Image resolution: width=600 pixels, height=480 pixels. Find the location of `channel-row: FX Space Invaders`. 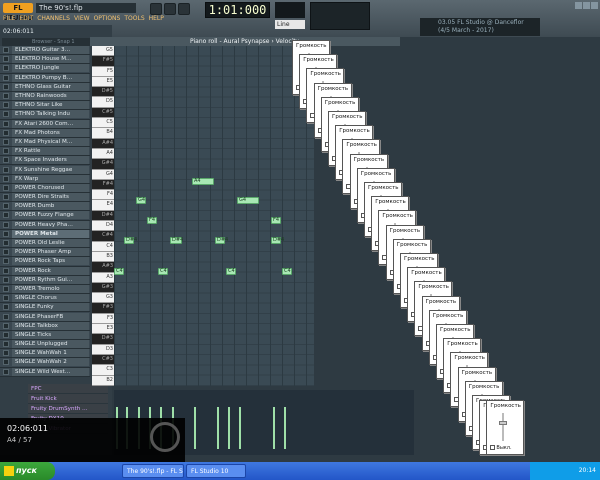

channel-row: FX Space Invaders is located at coordinates (45, 161).